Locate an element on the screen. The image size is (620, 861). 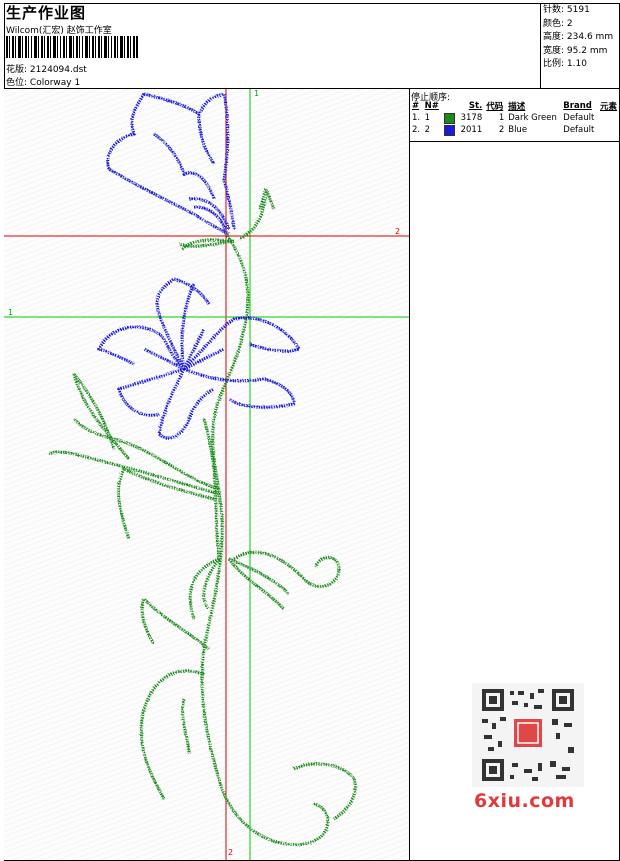
barcode is located at coordinates (72, 47).